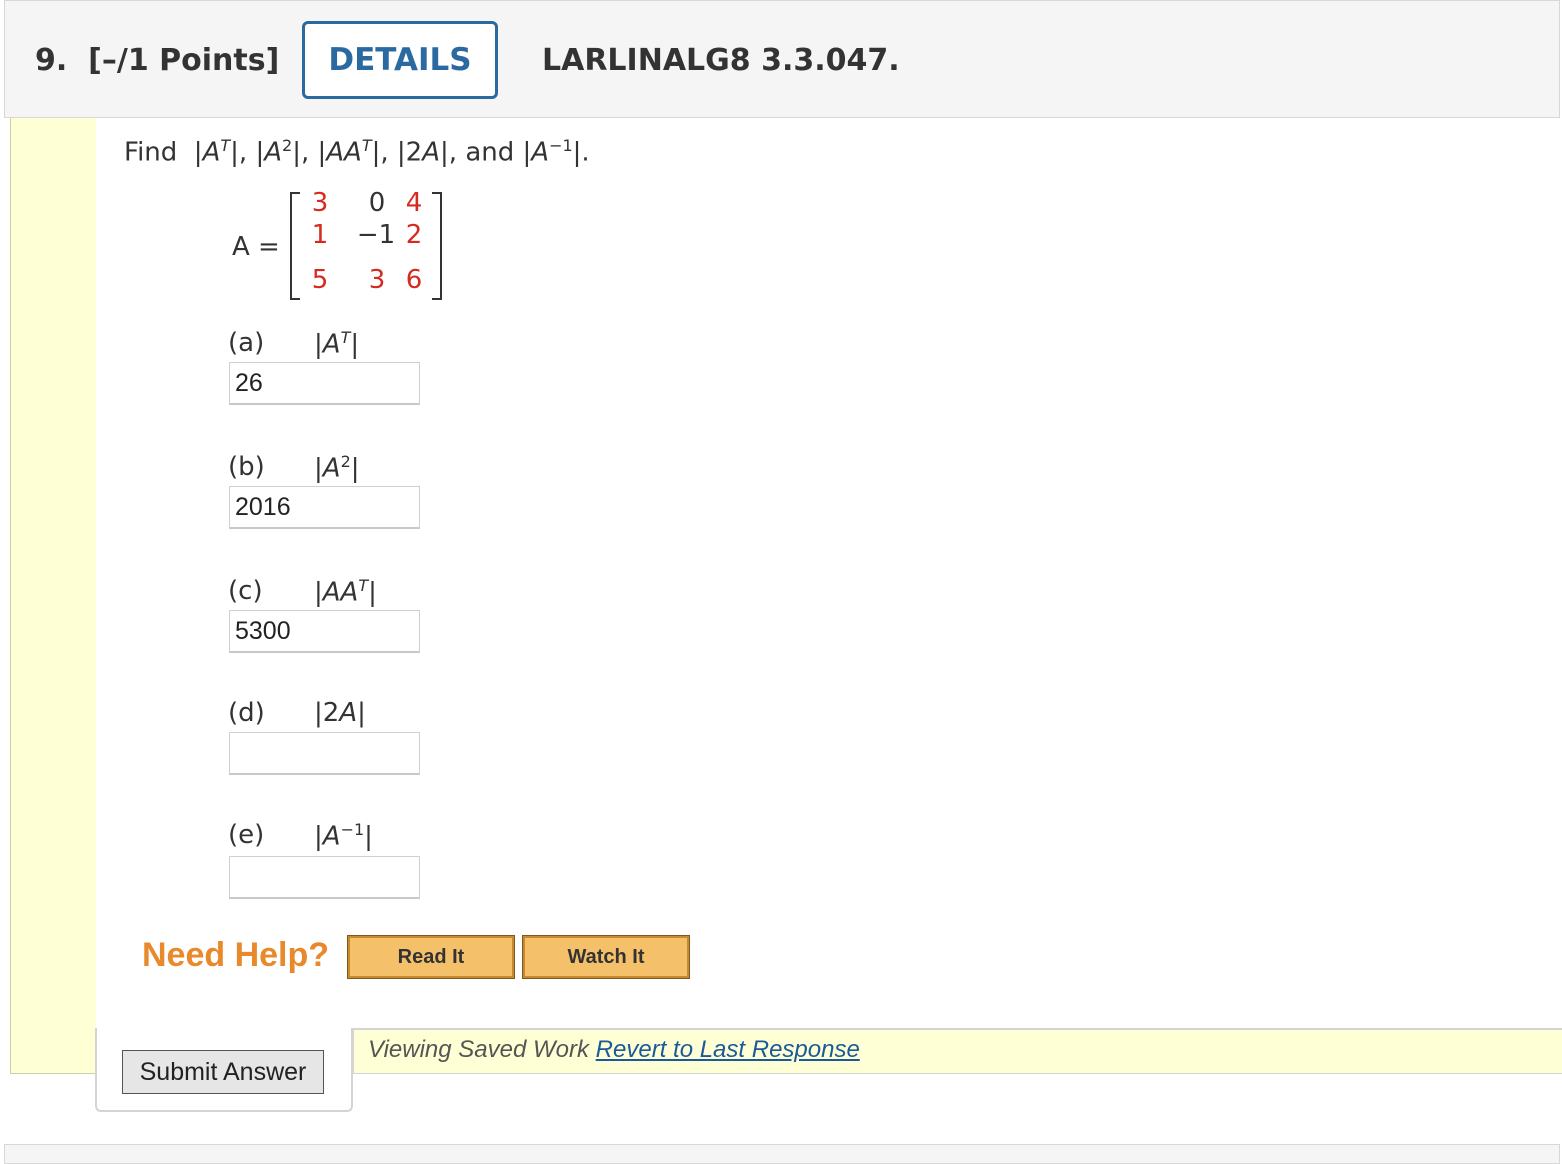 The image size is (1562, 1164). Describe the element at coordinates (297, 713) in the screenshot. I see `part-d-label: (d) |2A|` at that location.